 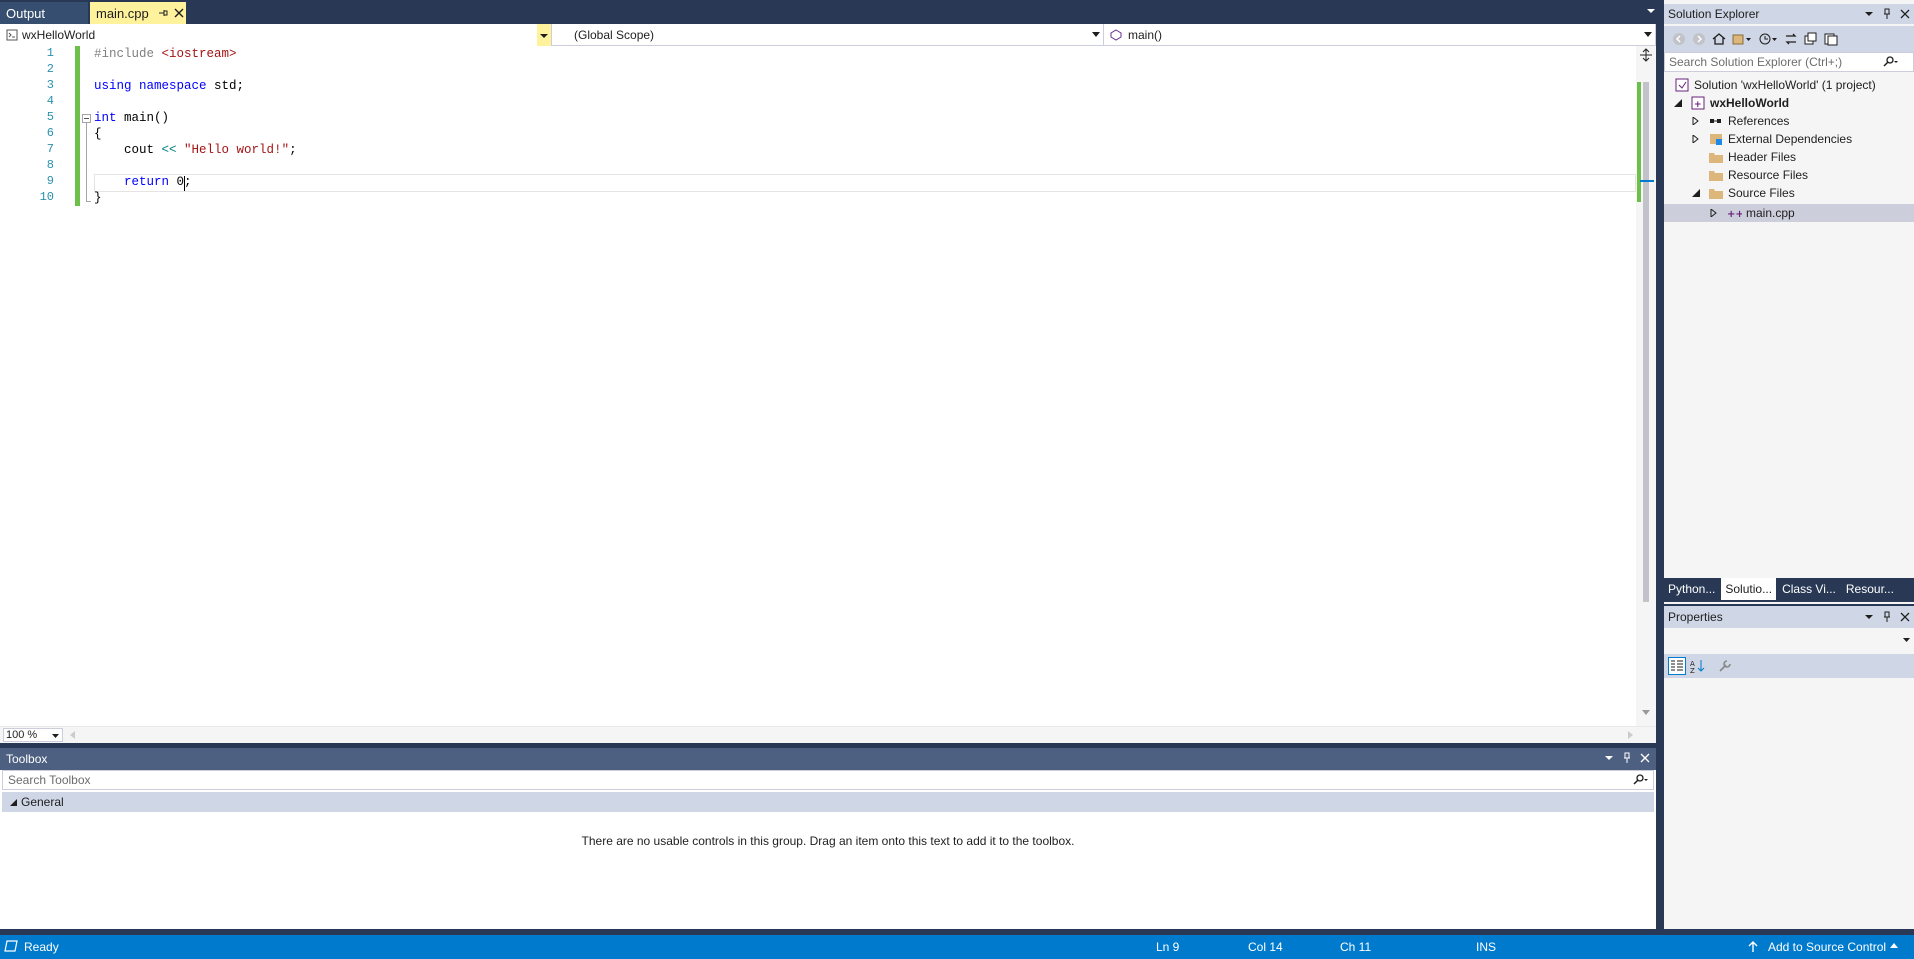 I want to click on project-name: wxHelloWorld, so click(x=59, y=35).